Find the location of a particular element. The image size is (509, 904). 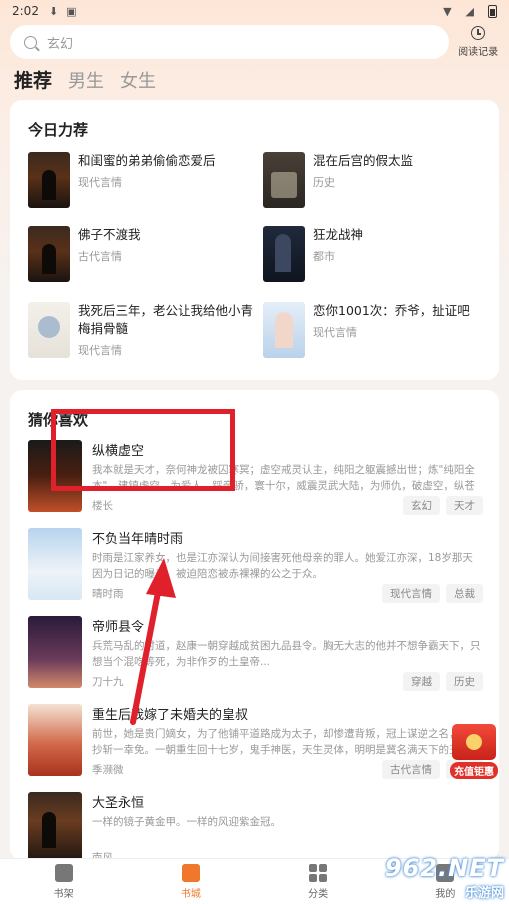

nav-label: 分类 is located at coordinates (318, 894).